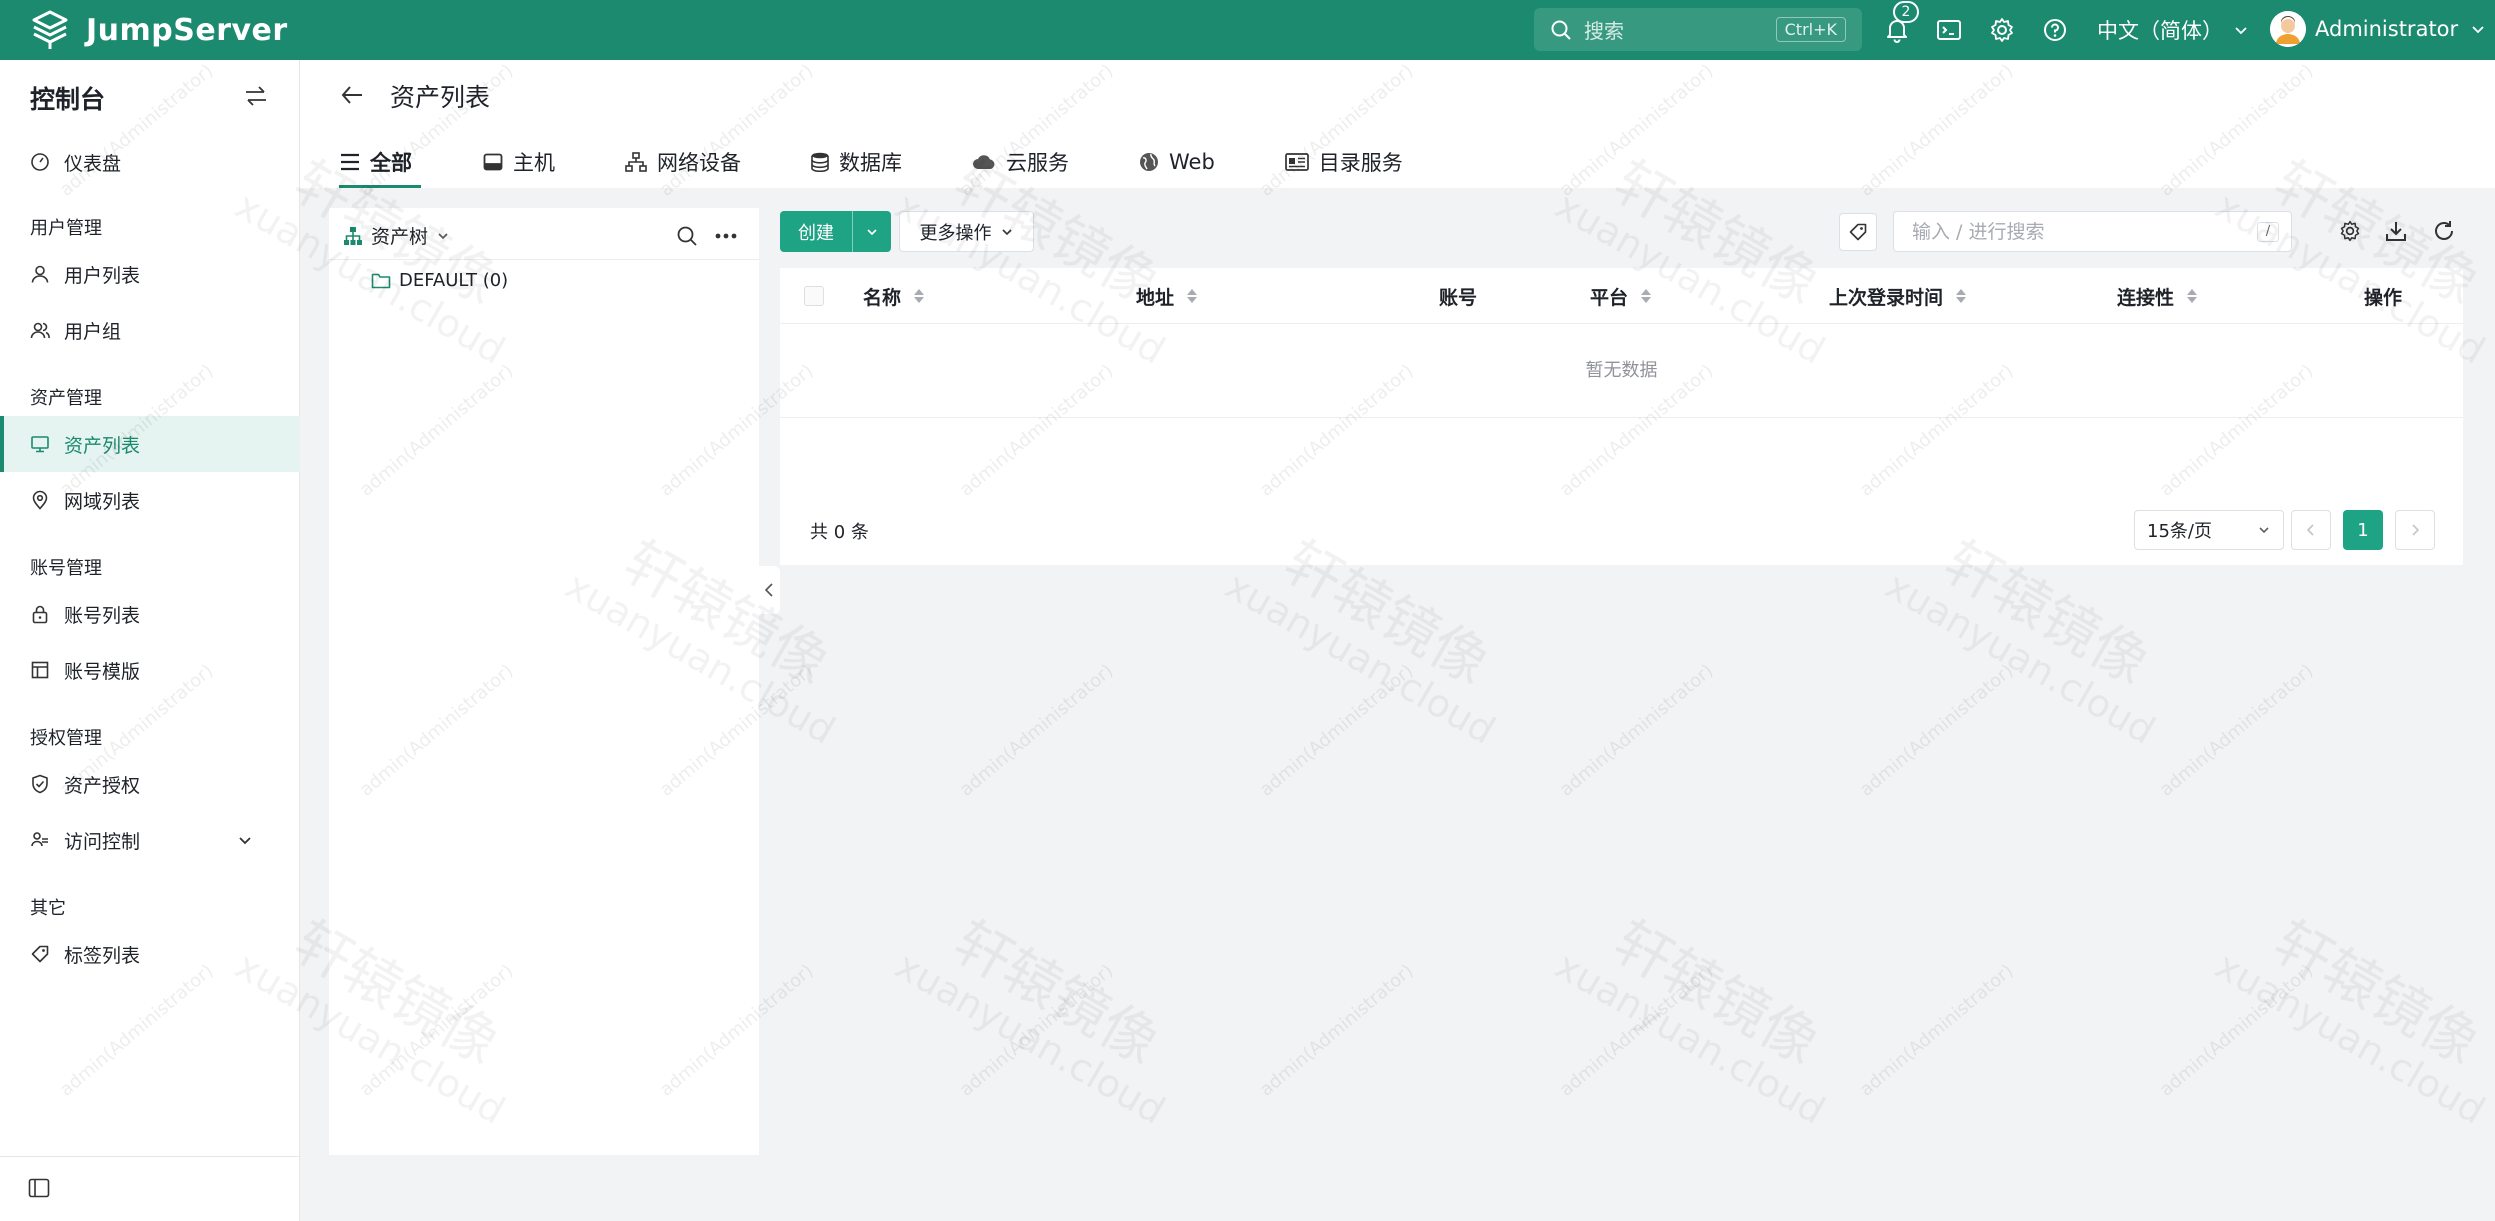 The image size is (2495, 1221). I want to click on column-label: 连接性, so click(2146, 297).